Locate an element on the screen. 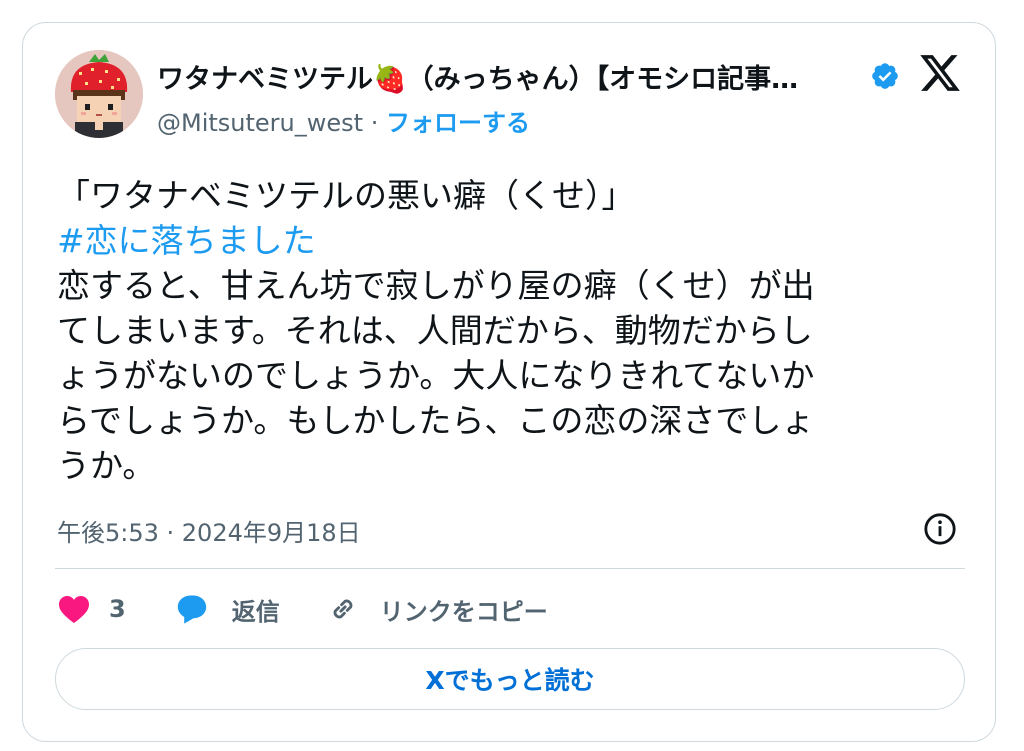 The height and width of the screenshot is (751, 1024). x-logo-icon is located at coordinates (940, 73).